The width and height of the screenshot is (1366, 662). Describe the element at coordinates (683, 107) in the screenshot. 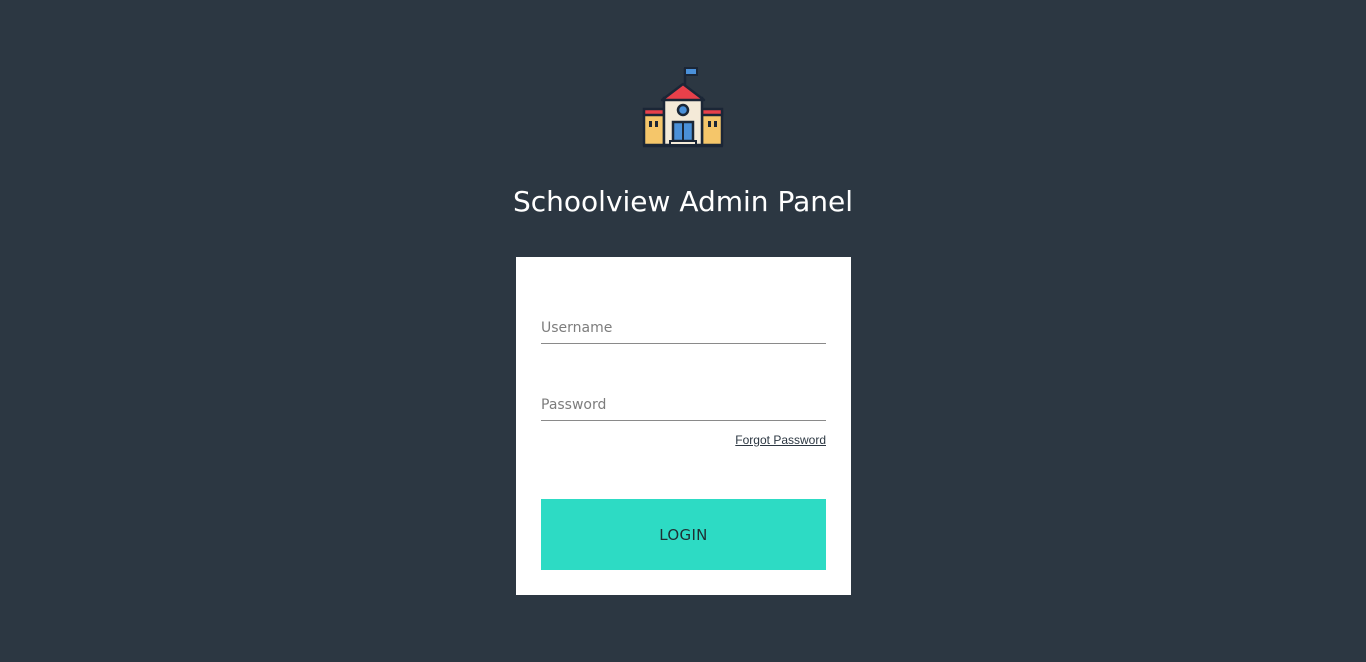

I see `school-building-icon` at that location.